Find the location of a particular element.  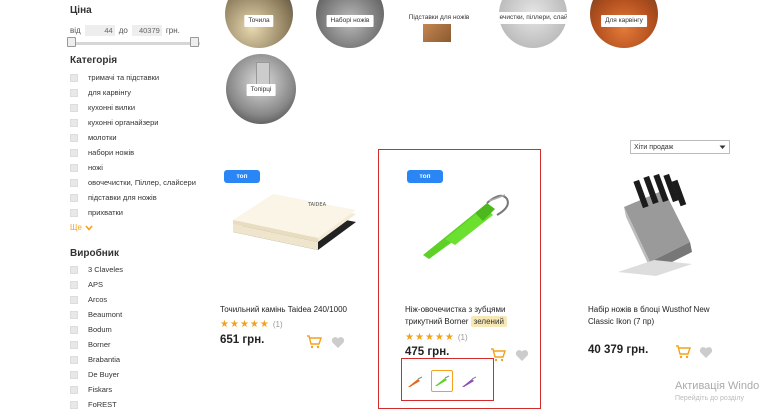

price-to-input is located at coordinates (146, 30).